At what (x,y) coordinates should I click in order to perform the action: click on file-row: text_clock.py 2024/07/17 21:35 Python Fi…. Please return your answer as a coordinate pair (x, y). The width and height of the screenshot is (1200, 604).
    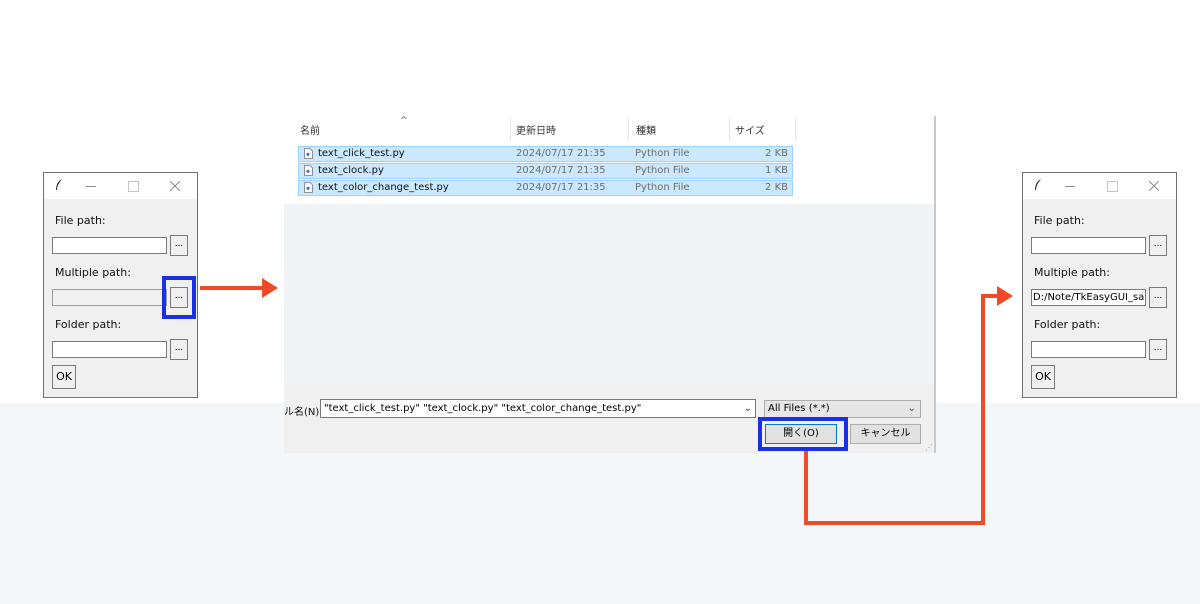
    Looking at the image, I should click on (545, 171).